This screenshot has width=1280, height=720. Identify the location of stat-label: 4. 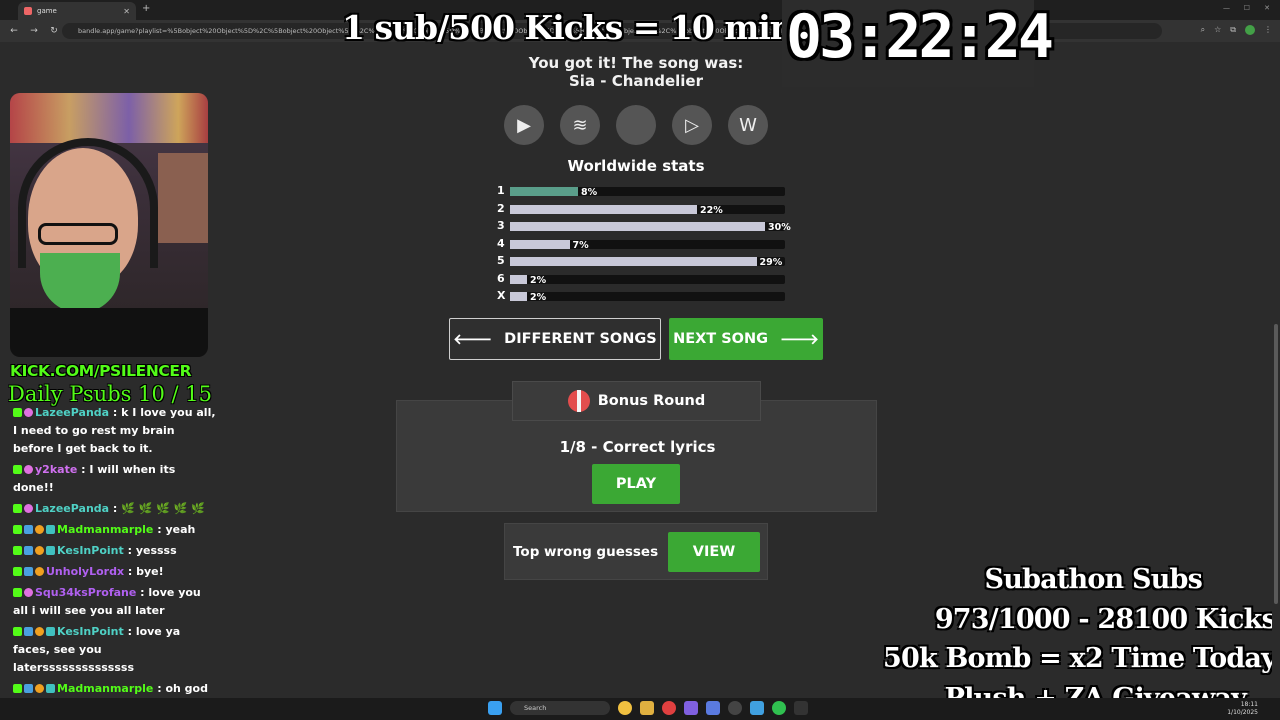
(501, 243).